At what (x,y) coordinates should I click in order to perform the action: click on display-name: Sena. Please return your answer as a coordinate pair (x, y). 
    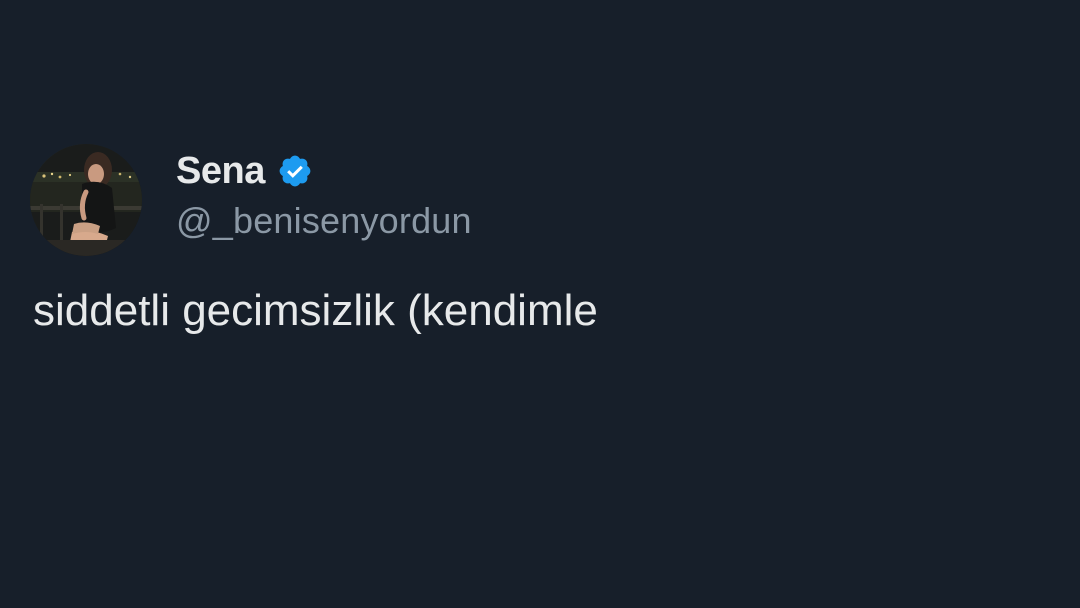
    Looking at the image, I should click on (220, 171).